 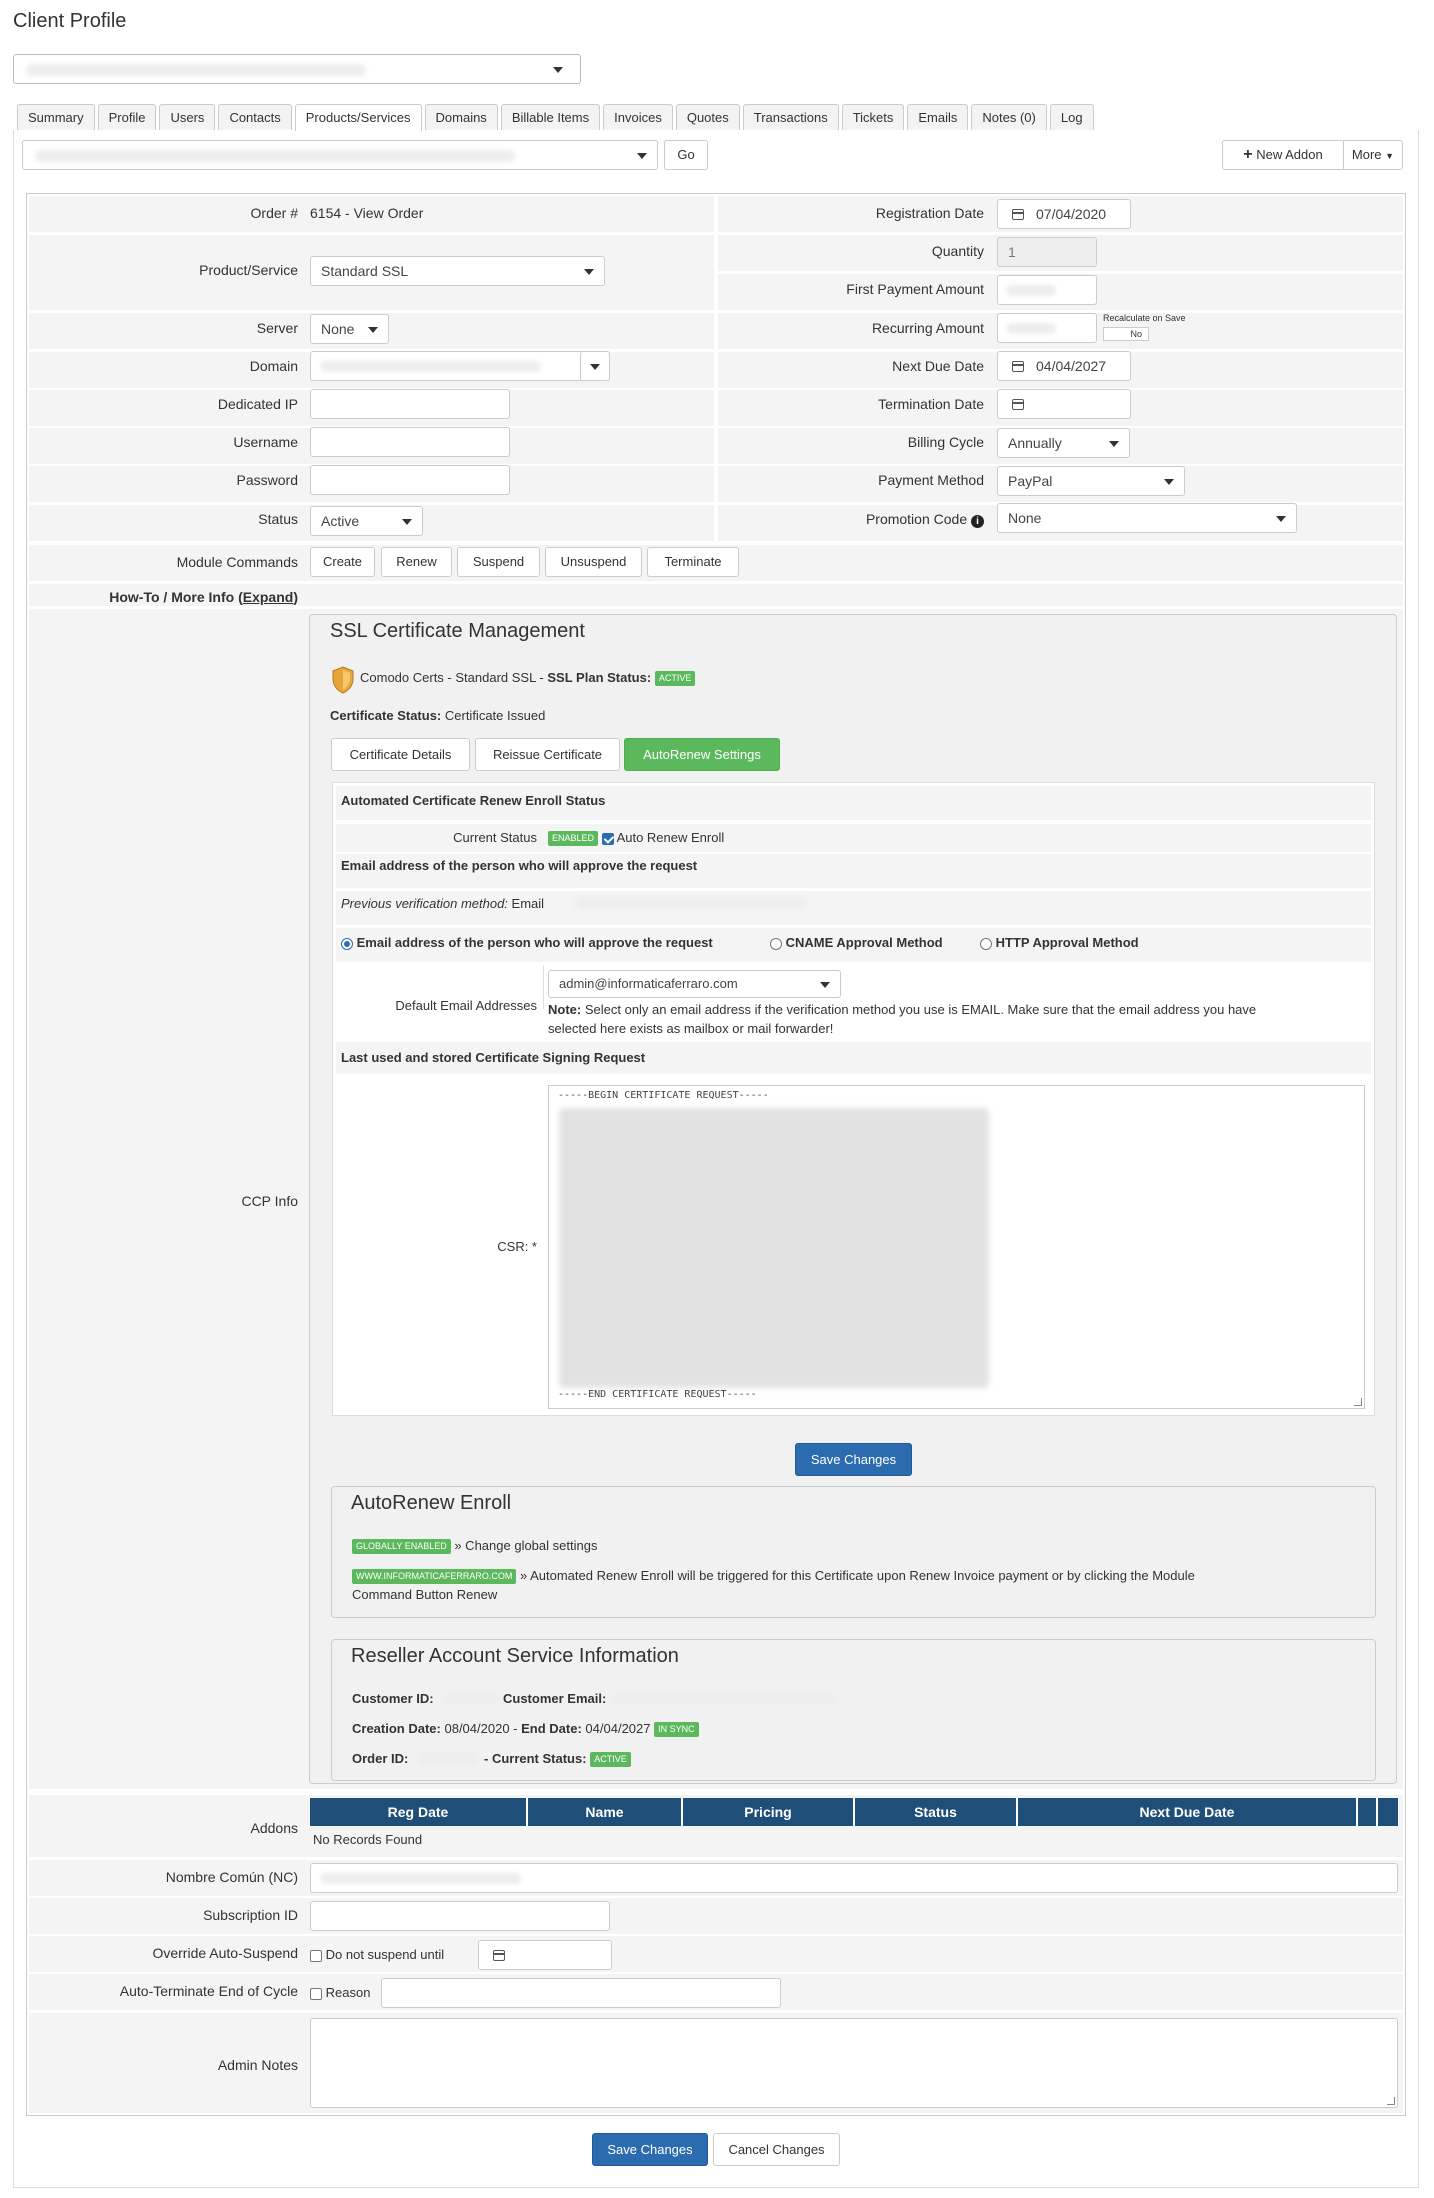 I want to click on change-global-settings-link: » Change global settings, so click(x=525, y=1545).